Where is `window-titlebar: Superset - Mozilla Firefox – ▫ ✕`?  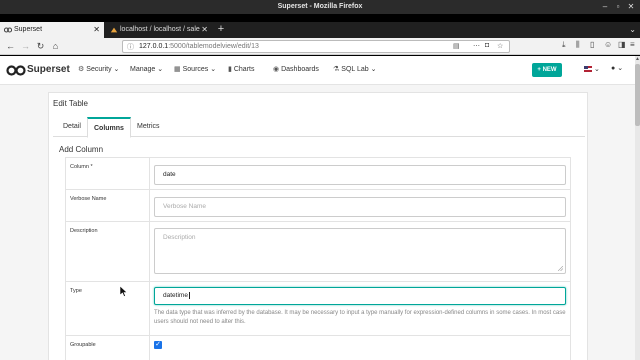 window-titlebar: Superset - Mozilla Firefox – ▫ ✕ is located at coordinates (320, 7).